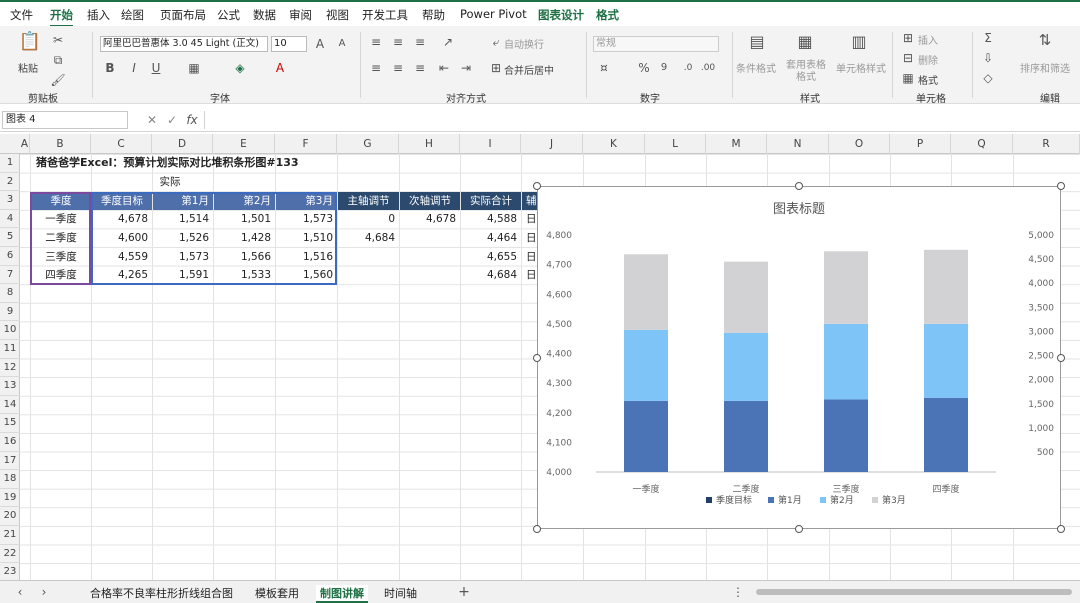 The width and height of the screenshot is (1080, 603). I want to click on column-header-A: A, so click(25, 144).